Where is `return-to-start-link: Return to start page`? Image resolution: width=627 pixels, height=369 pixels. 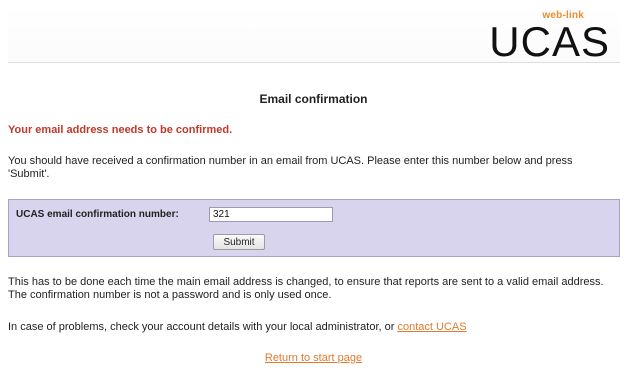 return-to-start-link: Return to start page is located at coordinates (313, 358).